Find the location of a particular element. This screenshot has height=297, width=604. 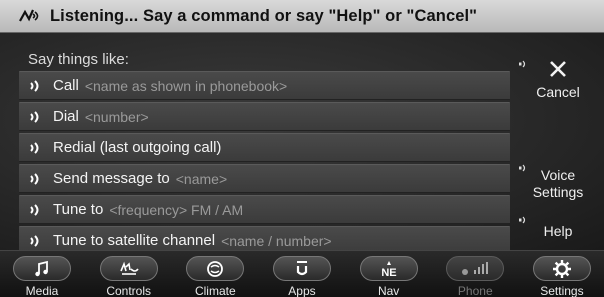

nav-nav: NE Nav is located at coordinates (389, 274).